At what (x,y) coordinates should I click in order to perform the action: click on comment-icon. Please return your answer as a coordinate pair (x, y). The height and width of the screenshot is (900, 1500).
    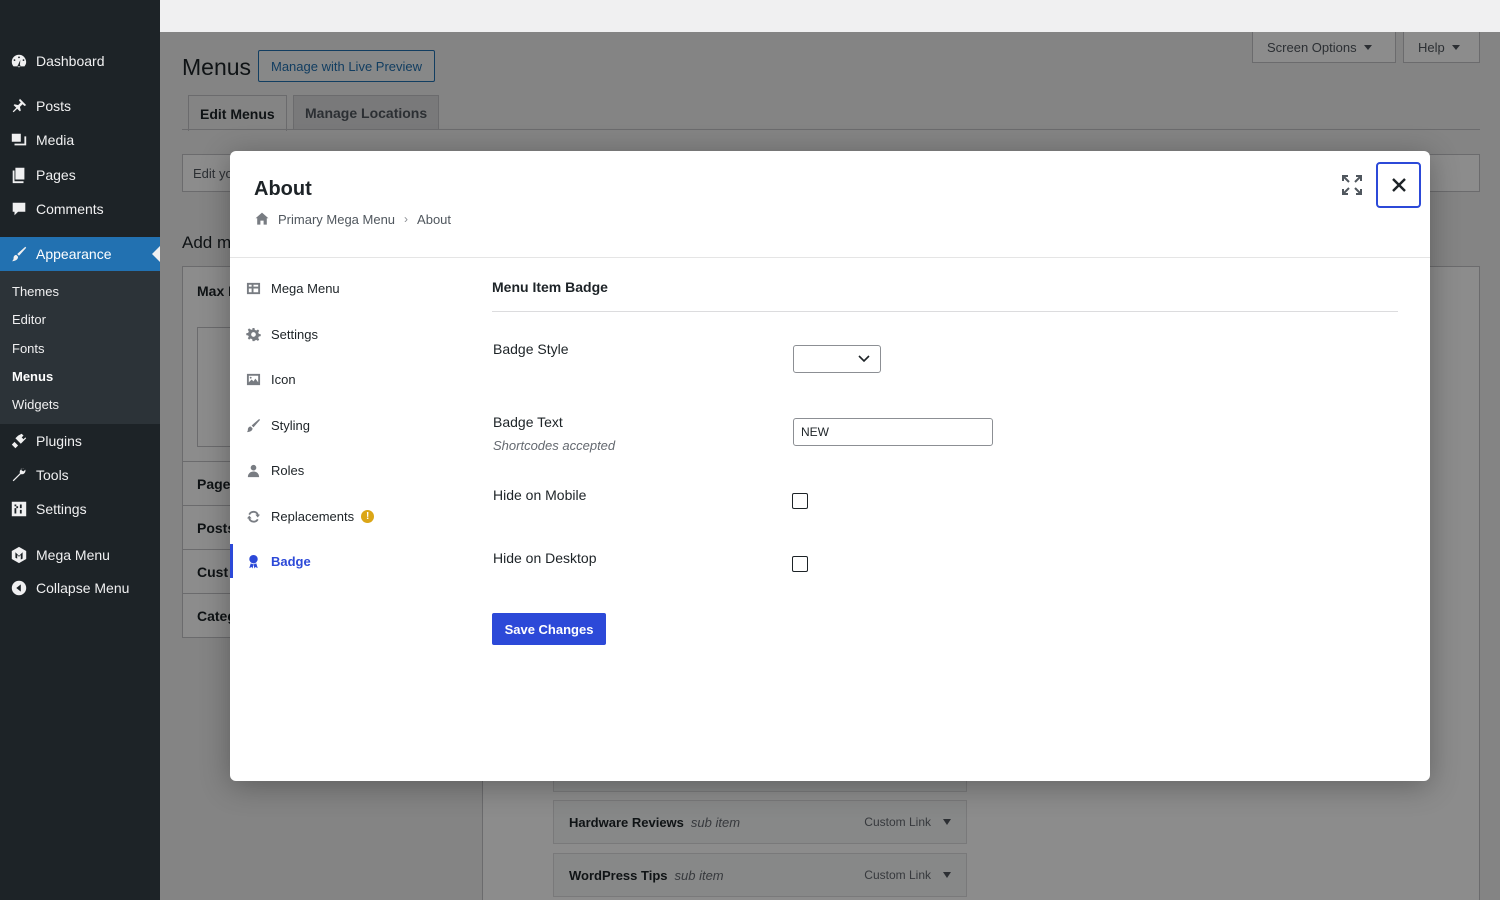
    Looking at the image, I should click on (19, 209).